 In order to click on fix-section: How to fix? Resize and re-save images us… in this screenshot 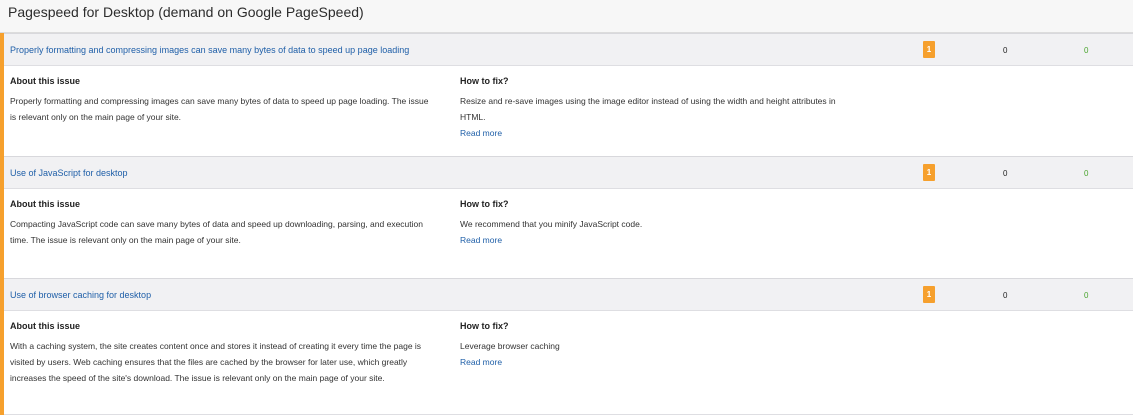, I will do `click(660, 103)`.